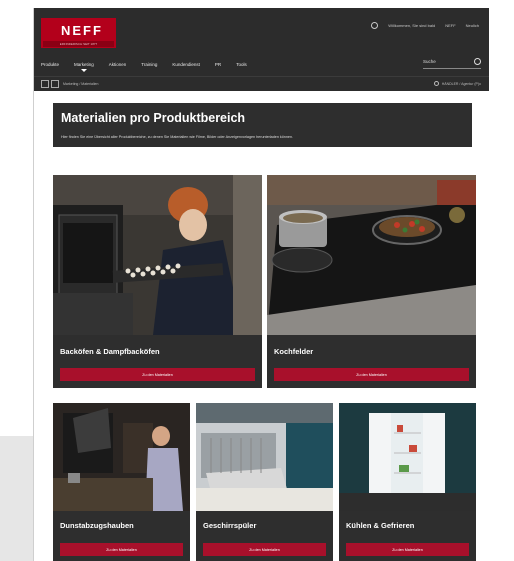 The image size is (514, 561). I want to click on account-menu: NEFF, so click(450, 25).